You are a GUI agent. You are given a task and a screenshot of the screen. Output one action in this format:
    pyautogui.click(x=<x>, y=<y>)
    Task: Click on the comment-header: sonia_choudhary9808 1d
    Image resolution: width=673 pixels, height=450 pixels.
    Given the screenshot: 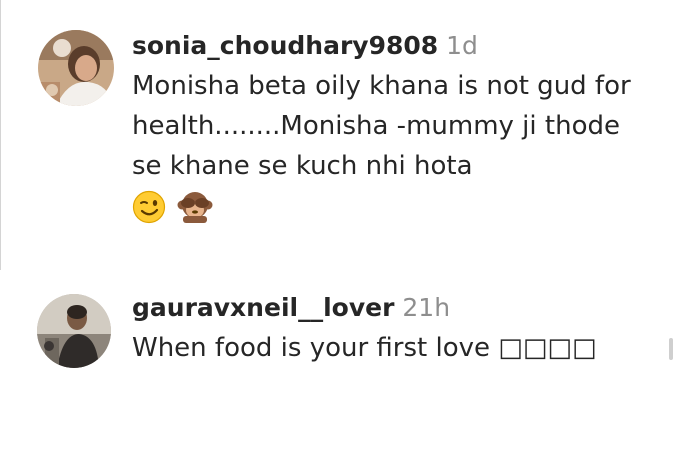 What is the action you would take?
    pyautogui.click(x=397, y=46)
    